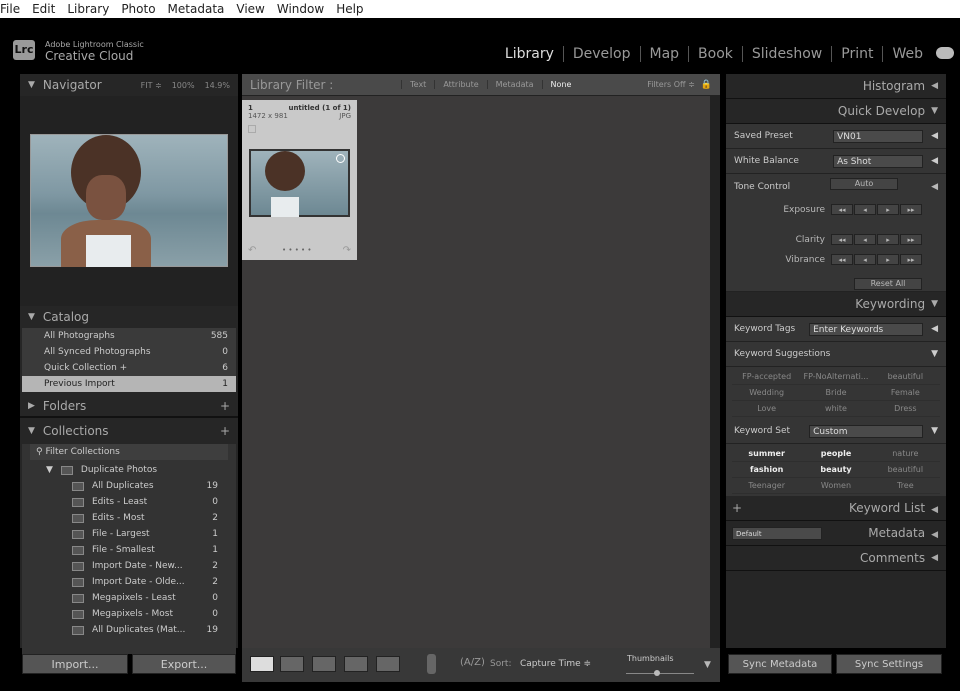 The height and width of the screenshot is (691, 960). I want to click on keyword-set-item: nature, so click(905, 454).